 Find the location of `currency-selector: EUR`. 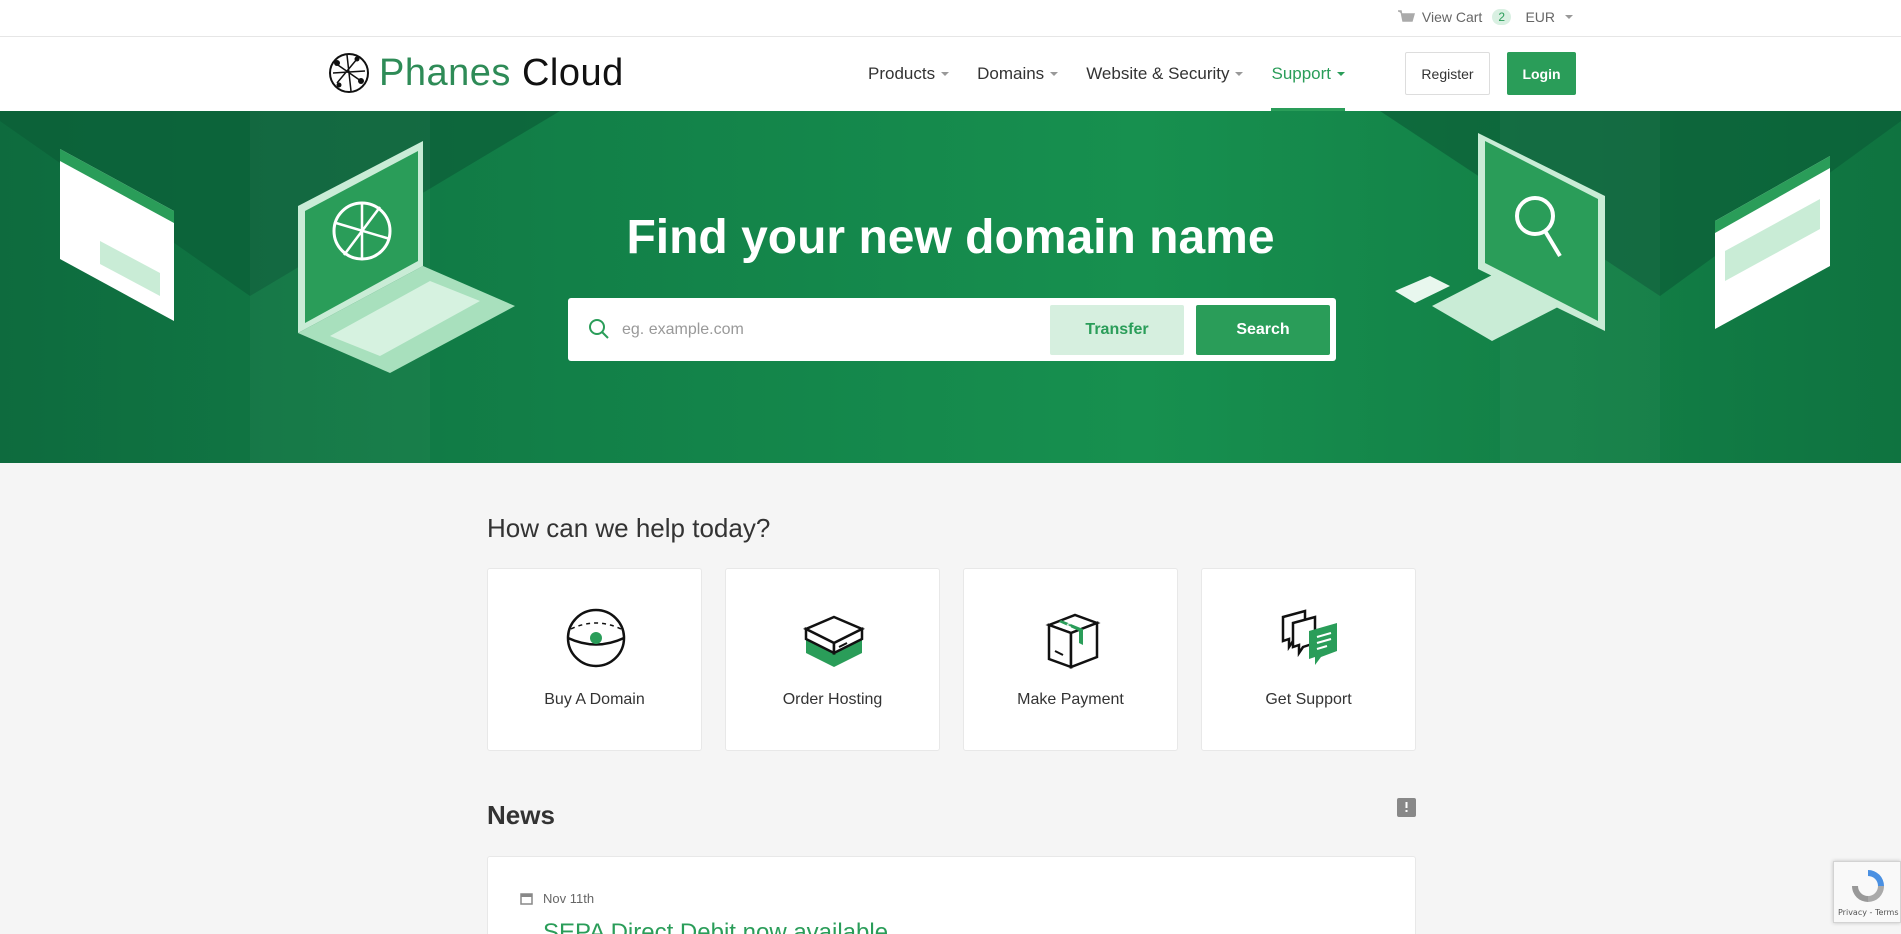

currency-selector: EUR is located at coordinates (1549, 17).